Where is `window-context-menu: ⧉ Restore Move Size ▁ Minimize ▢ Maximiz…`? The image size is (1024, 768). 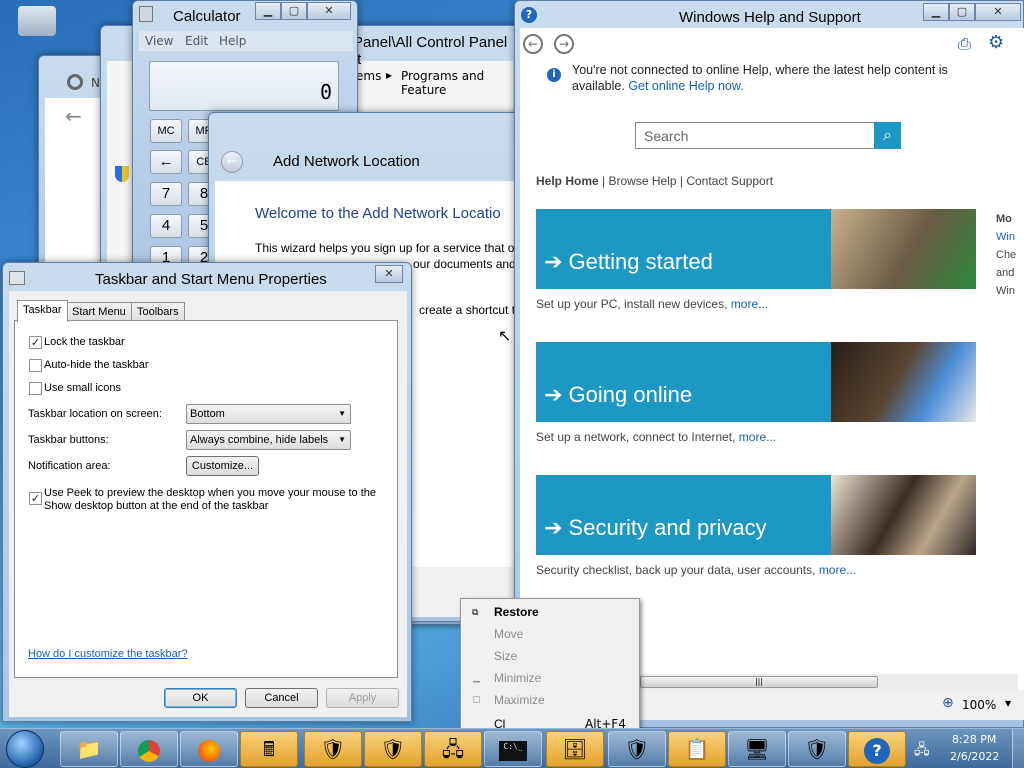 window-context-menu: ⧉ Restore Move Size ▁ Minimize ▢ Maximiz… is located at coordinates (550, 664).